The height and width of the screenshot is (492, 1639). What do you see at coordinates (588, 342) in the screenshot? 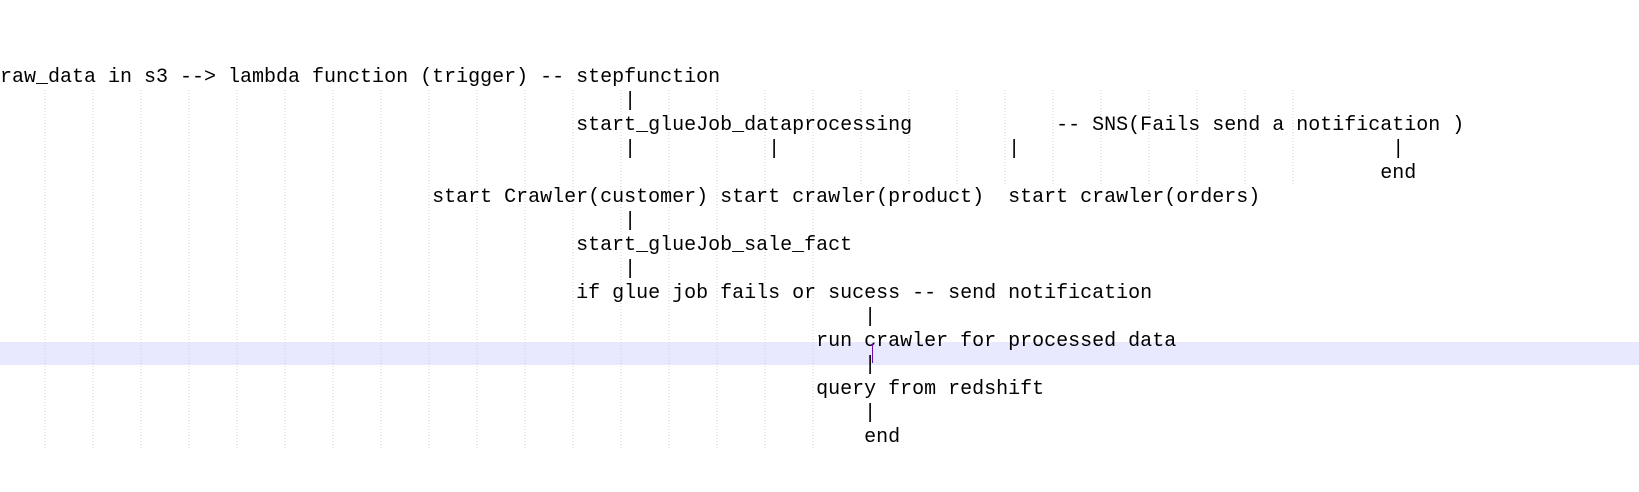
I see `text-line: run crawler for processed data` at bounding box center [588, 342].